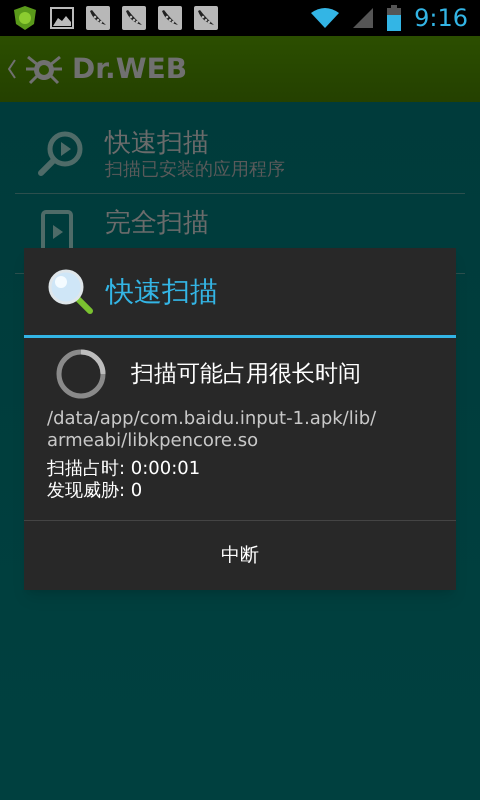 The image size is (480, 800). What do you see at coordinates (363, 18) in the screenshot?
I see `signal-icon` at bounding box center [363, 18].